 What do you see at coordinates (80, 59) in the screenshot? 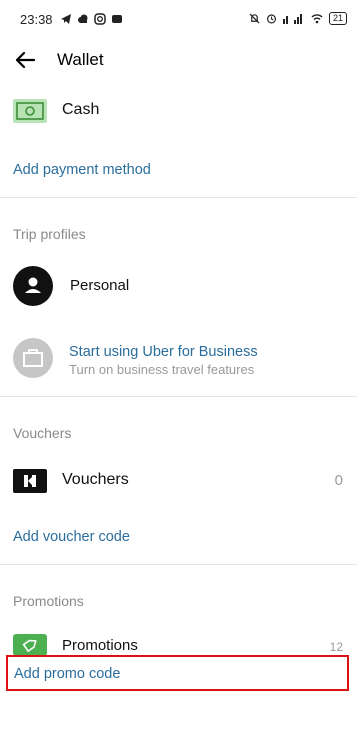
I see `page-title: Wallet` at bounding box center [80, 59].